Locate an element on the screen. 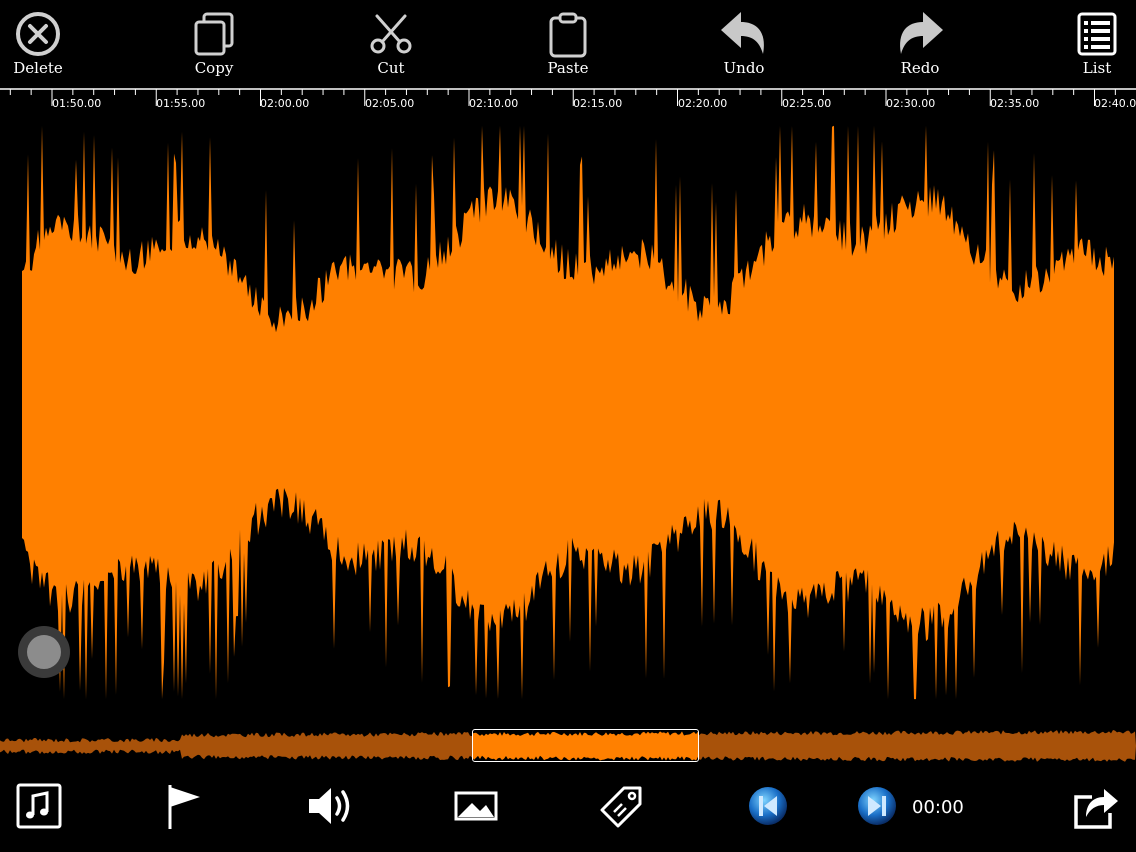 The height and width of the screenshot is (852, 1136). record-button-inner is located at coordinates (44, 652).